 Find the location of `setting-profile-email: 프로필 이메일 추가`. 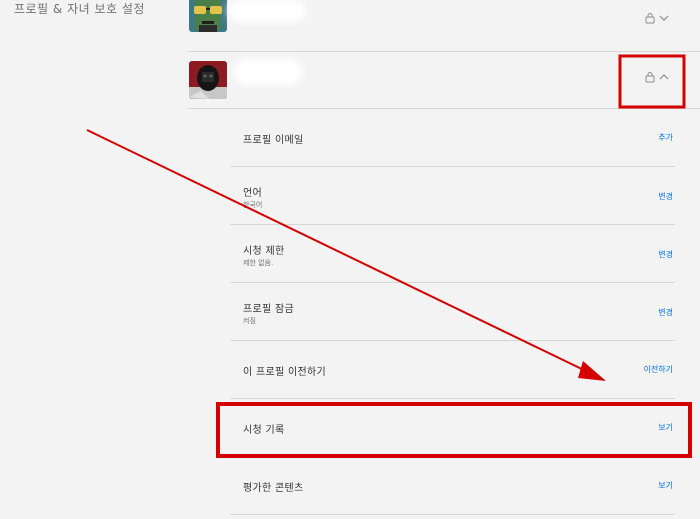

setting-profile-email: 프로필 이메일 추가 is located at coordinates (452, 138).